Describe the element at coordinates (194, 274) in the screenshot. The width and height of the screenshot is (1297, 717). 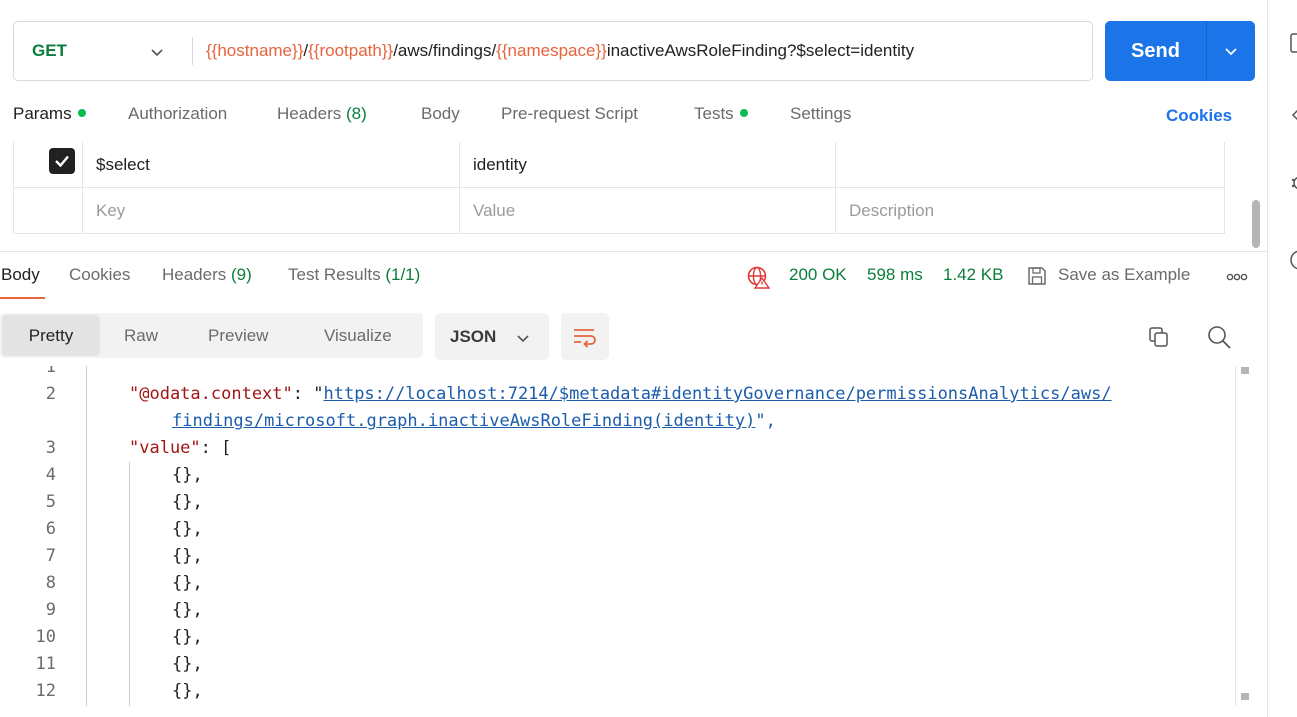
I see `tab-response-headers-label: Headers` at that location.